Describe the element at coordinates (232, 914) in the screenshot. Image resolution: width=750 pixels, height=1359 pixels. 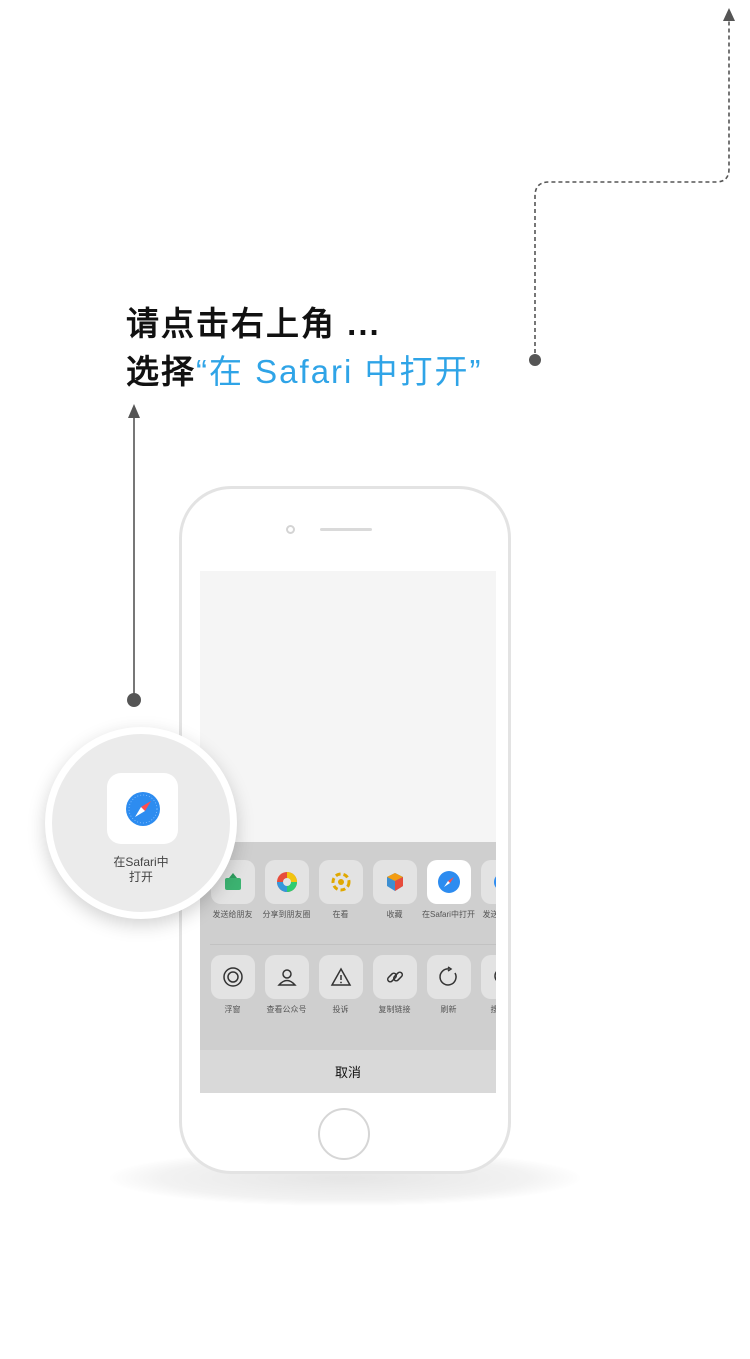
I see `share-label: 发送给朋友` at that location.